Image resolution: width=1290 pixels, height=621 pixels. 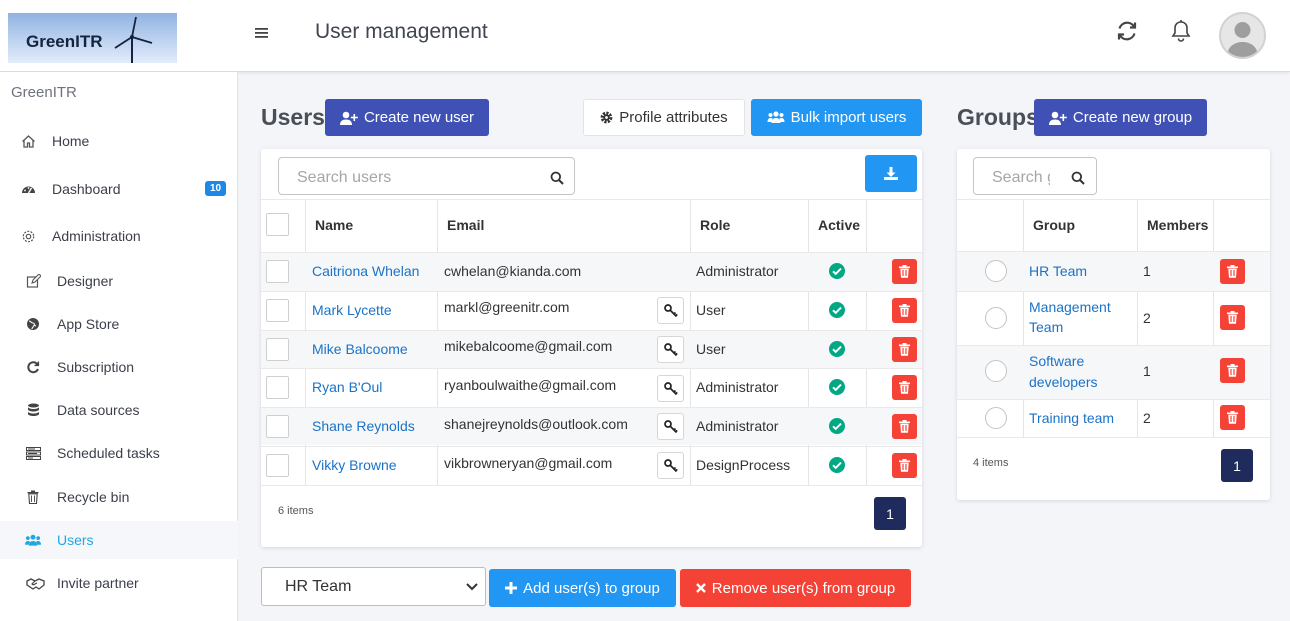 I want to click on sidebar-item-subscription: Subscription, so click(x=119, y=367).